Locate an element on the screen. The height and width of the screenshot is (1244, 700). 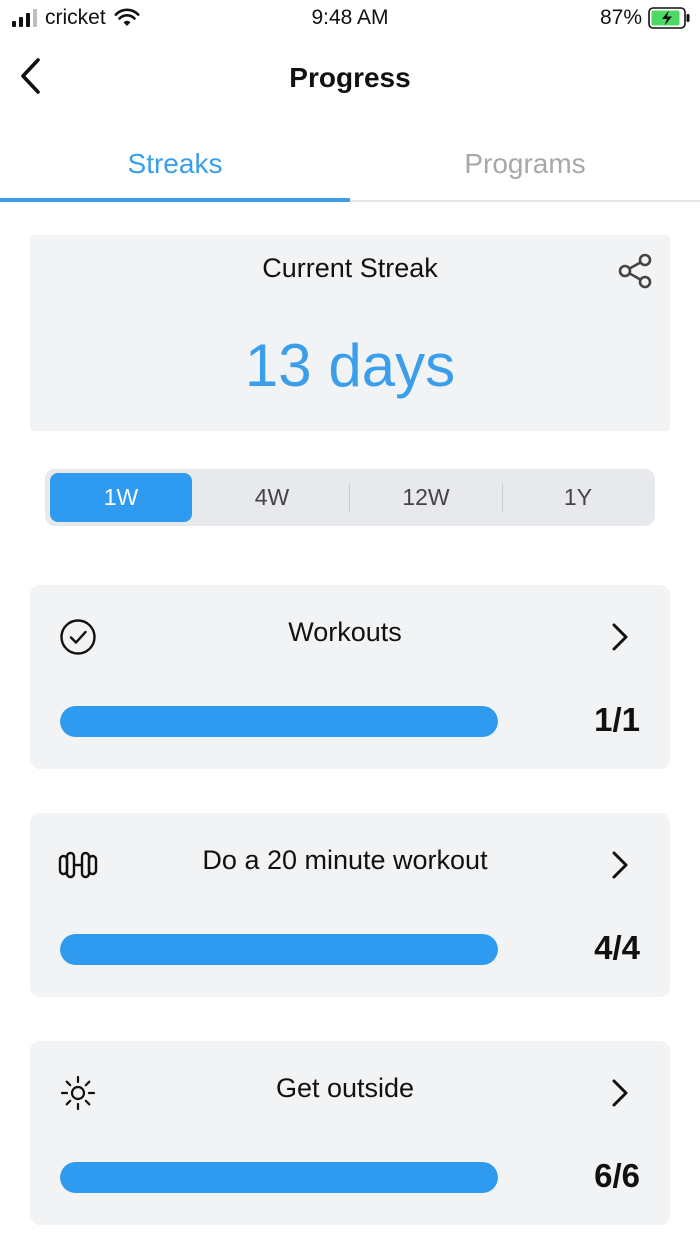
streak-label: Current Streak is located at coordinates (350, 268).